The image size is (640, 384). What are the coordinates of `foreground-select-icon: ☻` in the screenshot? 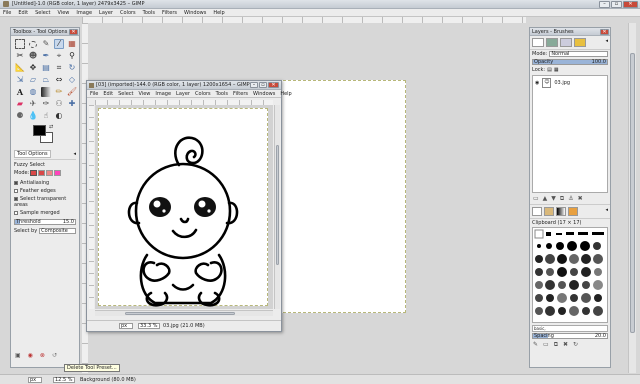 It's located at (33, 56).